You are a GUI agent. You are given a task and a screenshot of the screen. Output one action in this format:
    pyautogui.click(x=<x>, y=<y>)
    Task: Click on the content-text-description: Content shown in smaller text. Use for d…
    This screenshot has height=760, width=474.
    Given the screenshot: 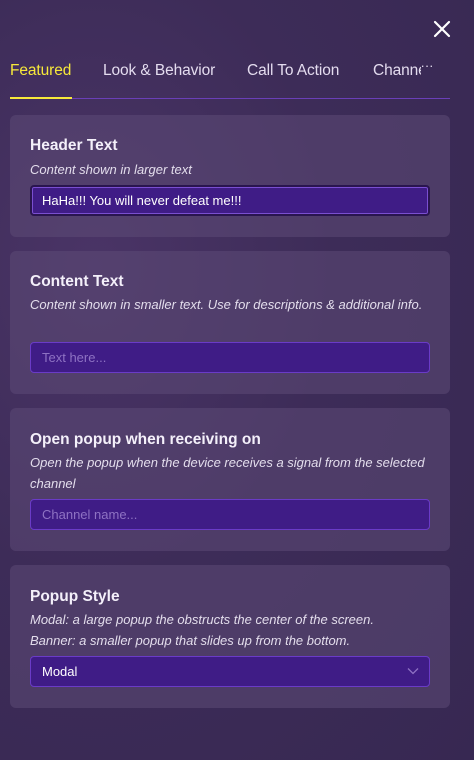 What is the action you would take?
    pyautogui.click(x=226, y=304)
    